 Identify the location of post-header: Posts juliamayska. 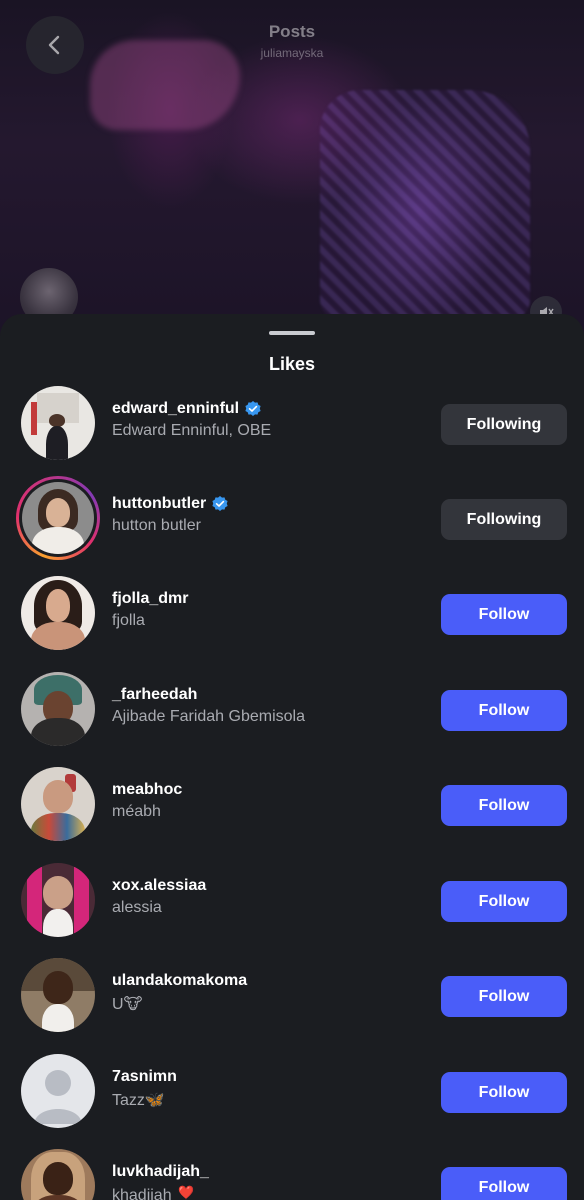
(292, 41).